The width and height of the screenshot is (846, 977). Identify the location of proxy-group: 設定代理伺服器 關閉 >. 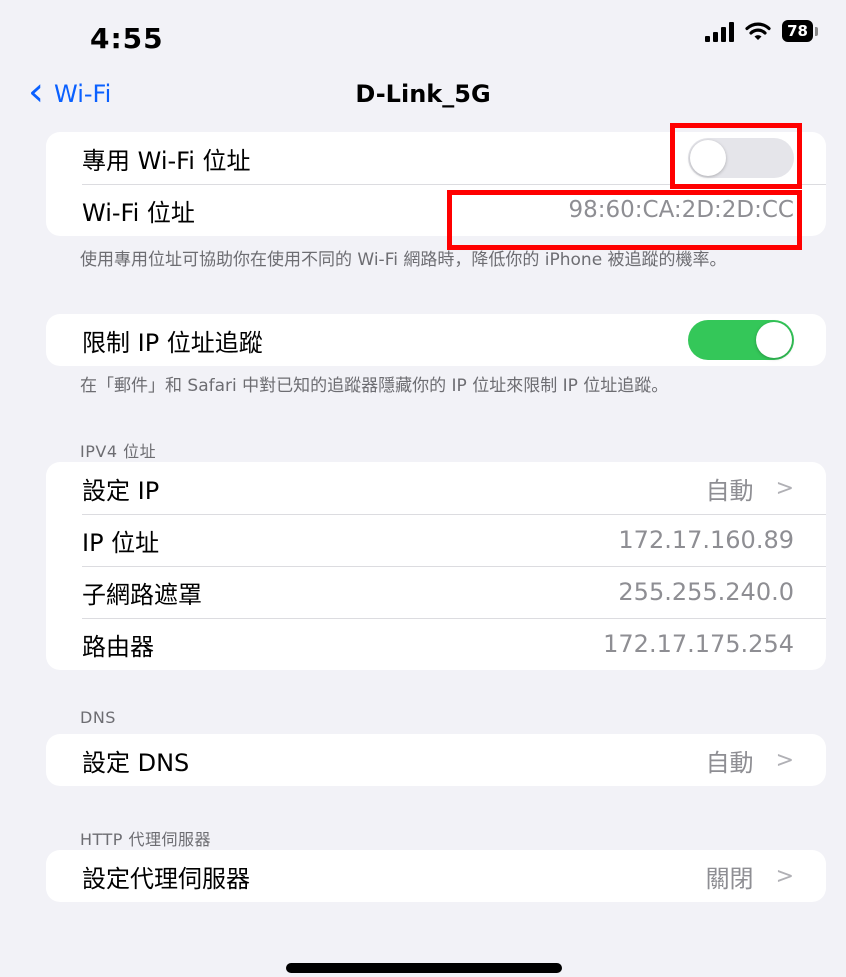
(436, 876).